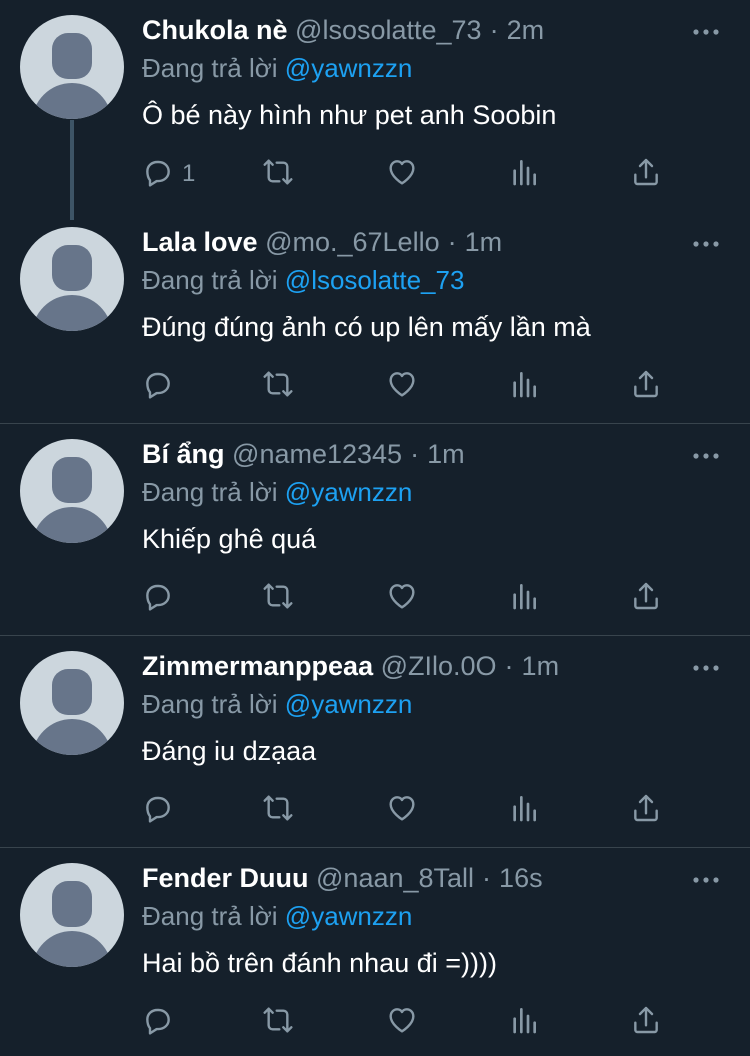 This screenshot has width=750, height=1056. I want to click on display-name: Zimmermanppeaa, so click(257, 666).